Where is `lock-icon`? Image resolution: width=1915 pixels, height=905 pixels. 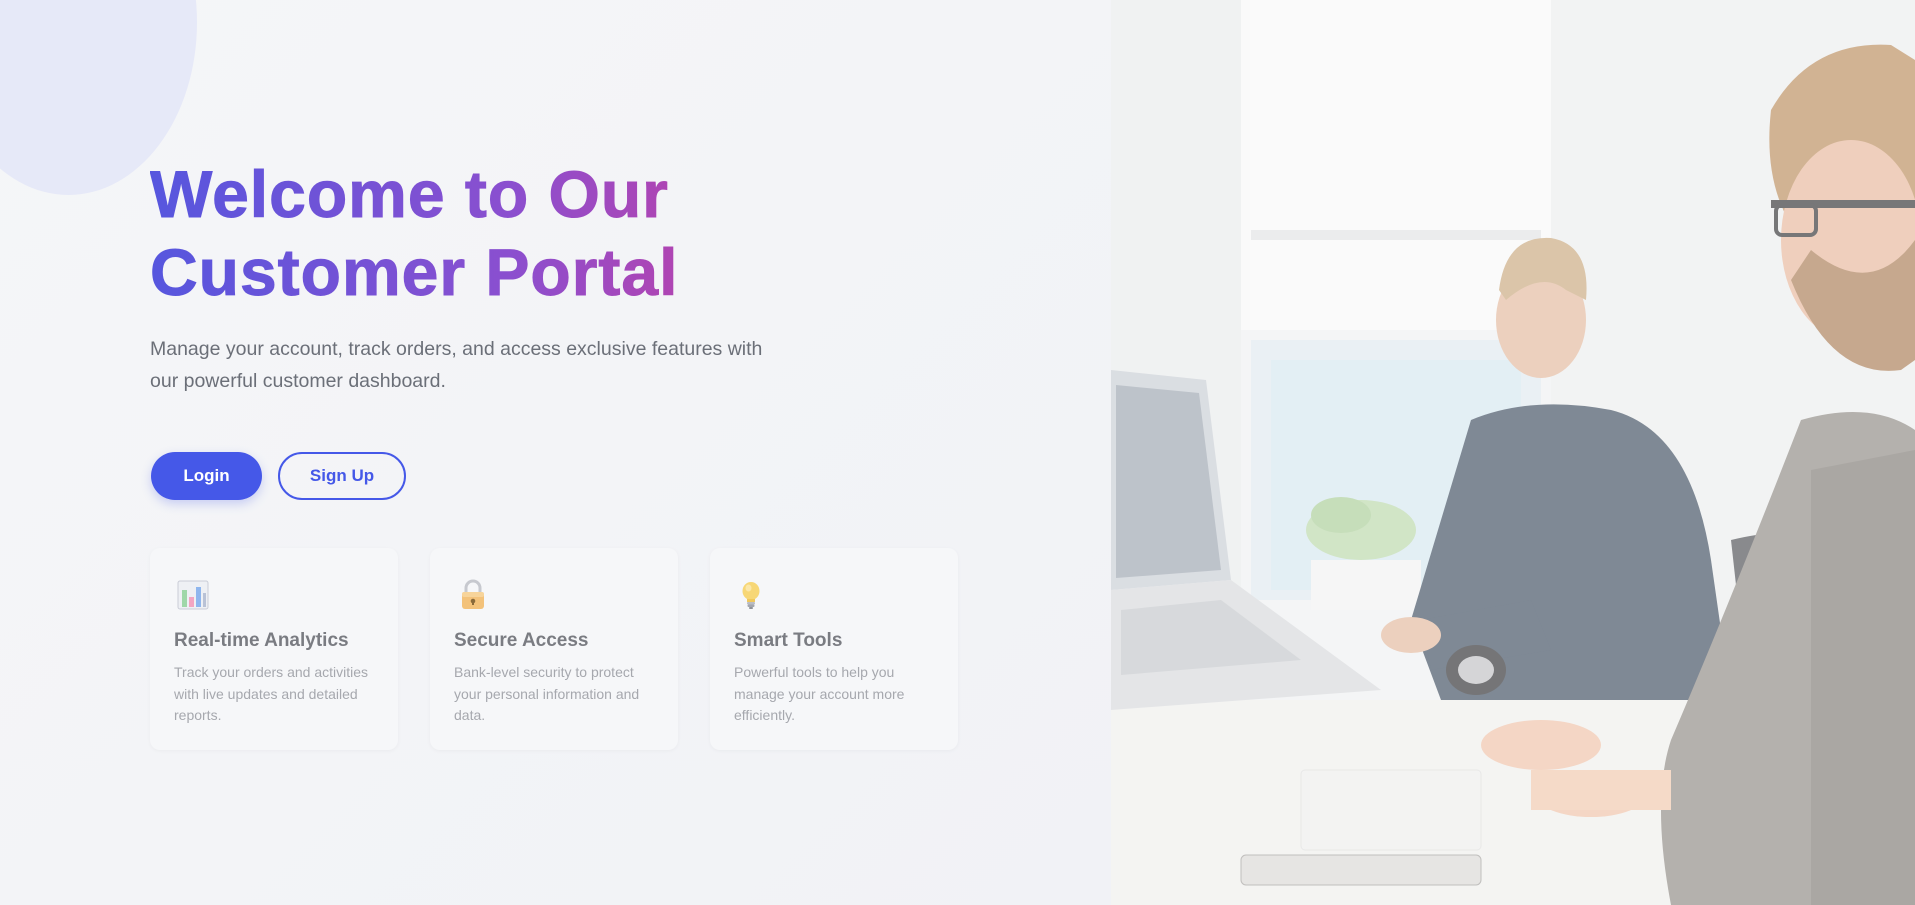 lock-icon is located at coordinates (473, 594).